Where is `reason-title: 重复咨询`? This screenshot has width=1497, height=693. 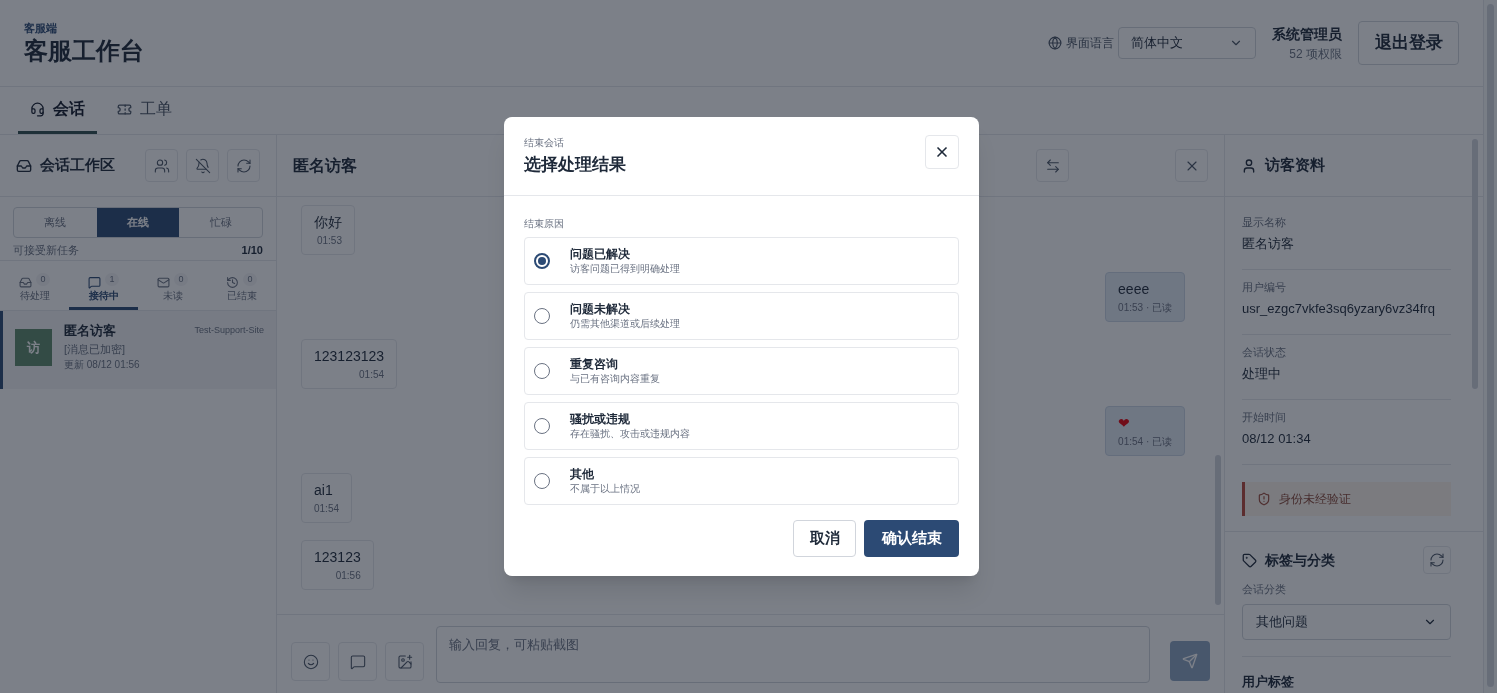
reason-title: 重复咨询 is located at coordinates (594, 363).